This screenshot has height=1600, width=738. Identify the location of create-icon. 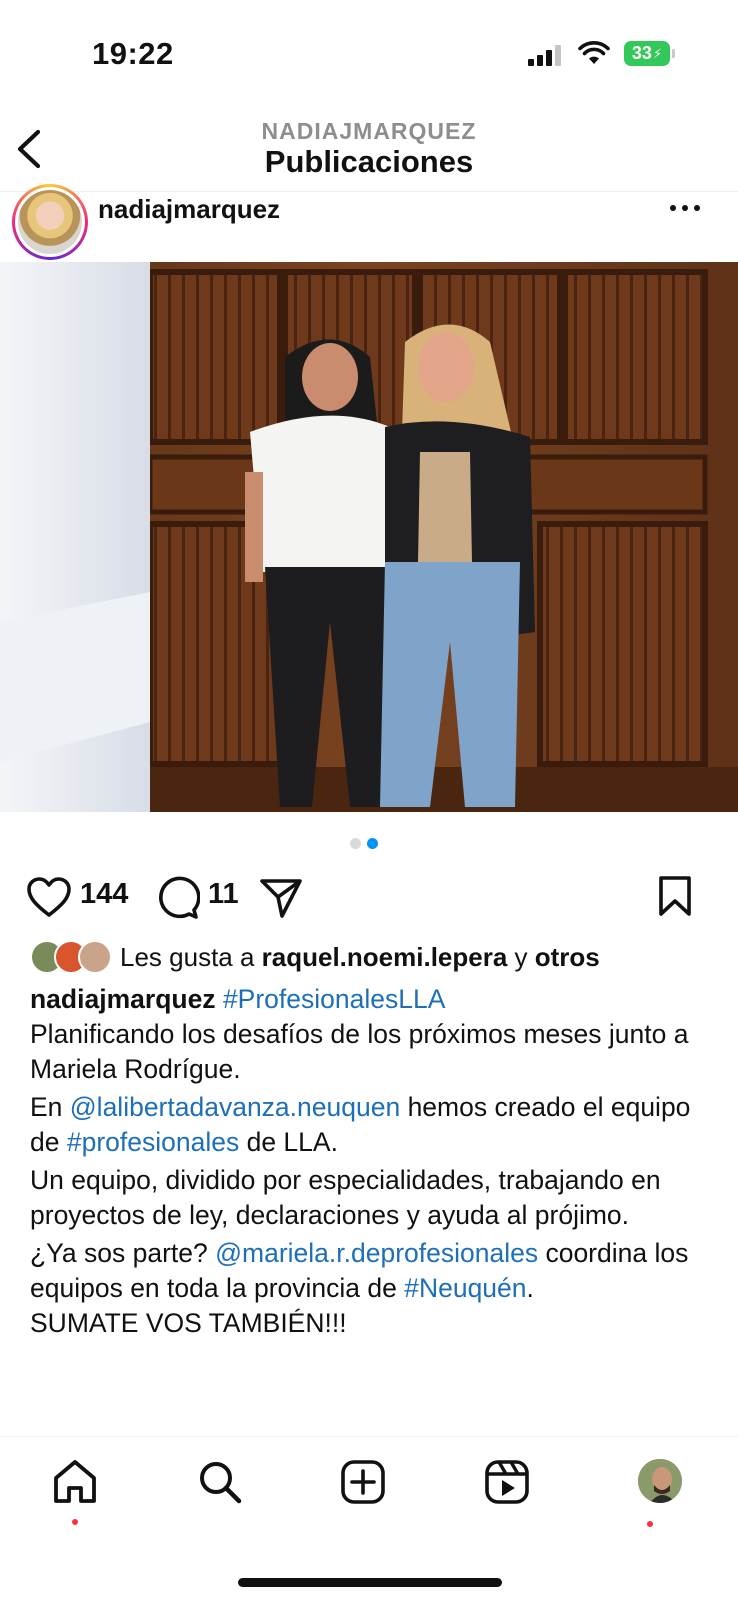
(363, 1482).